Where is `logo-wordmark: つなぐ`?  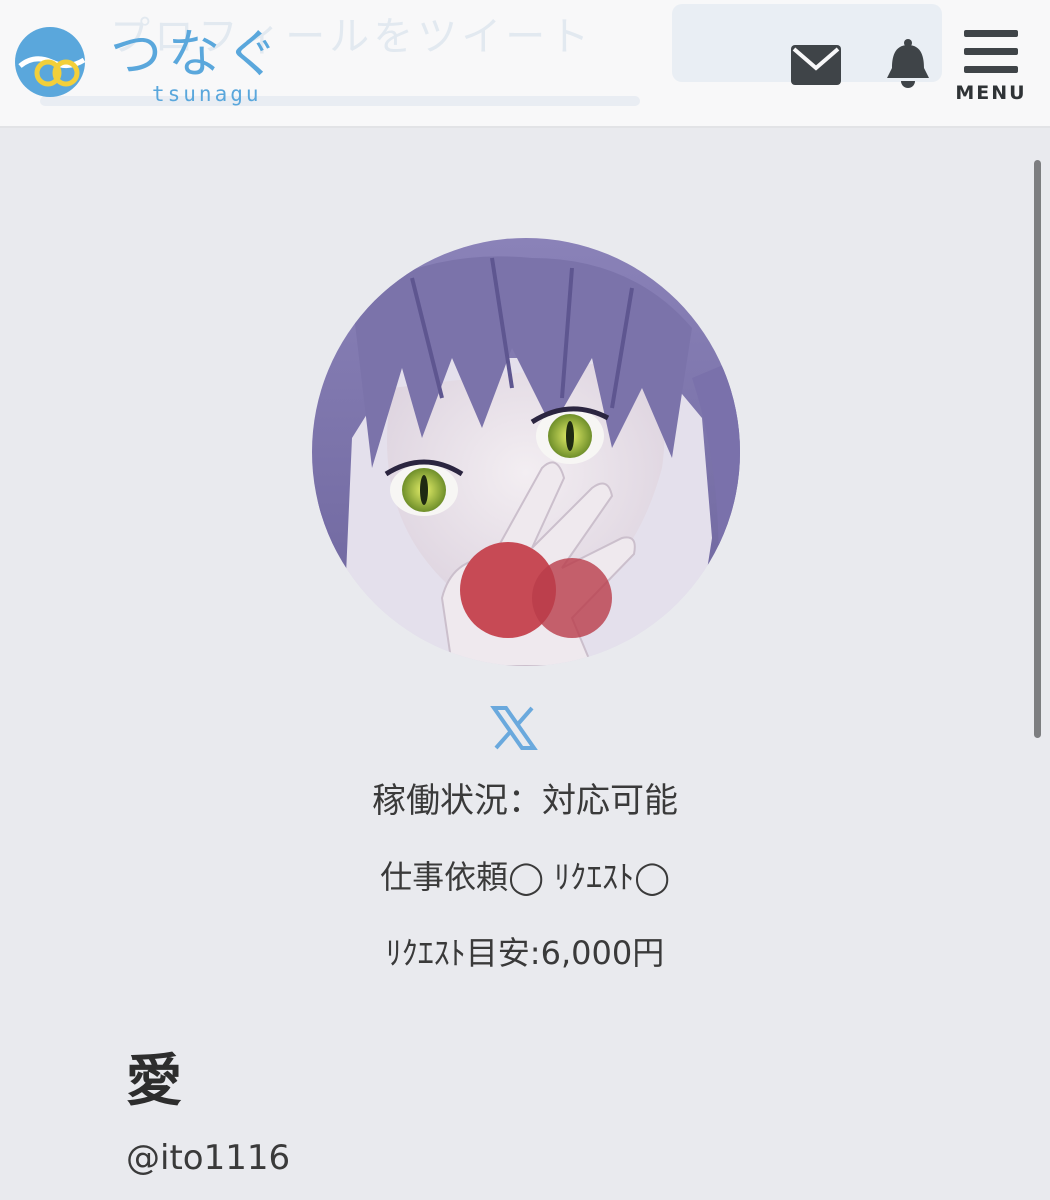
logo-wordmark: つなぐ is located at coordinates (197, 55).